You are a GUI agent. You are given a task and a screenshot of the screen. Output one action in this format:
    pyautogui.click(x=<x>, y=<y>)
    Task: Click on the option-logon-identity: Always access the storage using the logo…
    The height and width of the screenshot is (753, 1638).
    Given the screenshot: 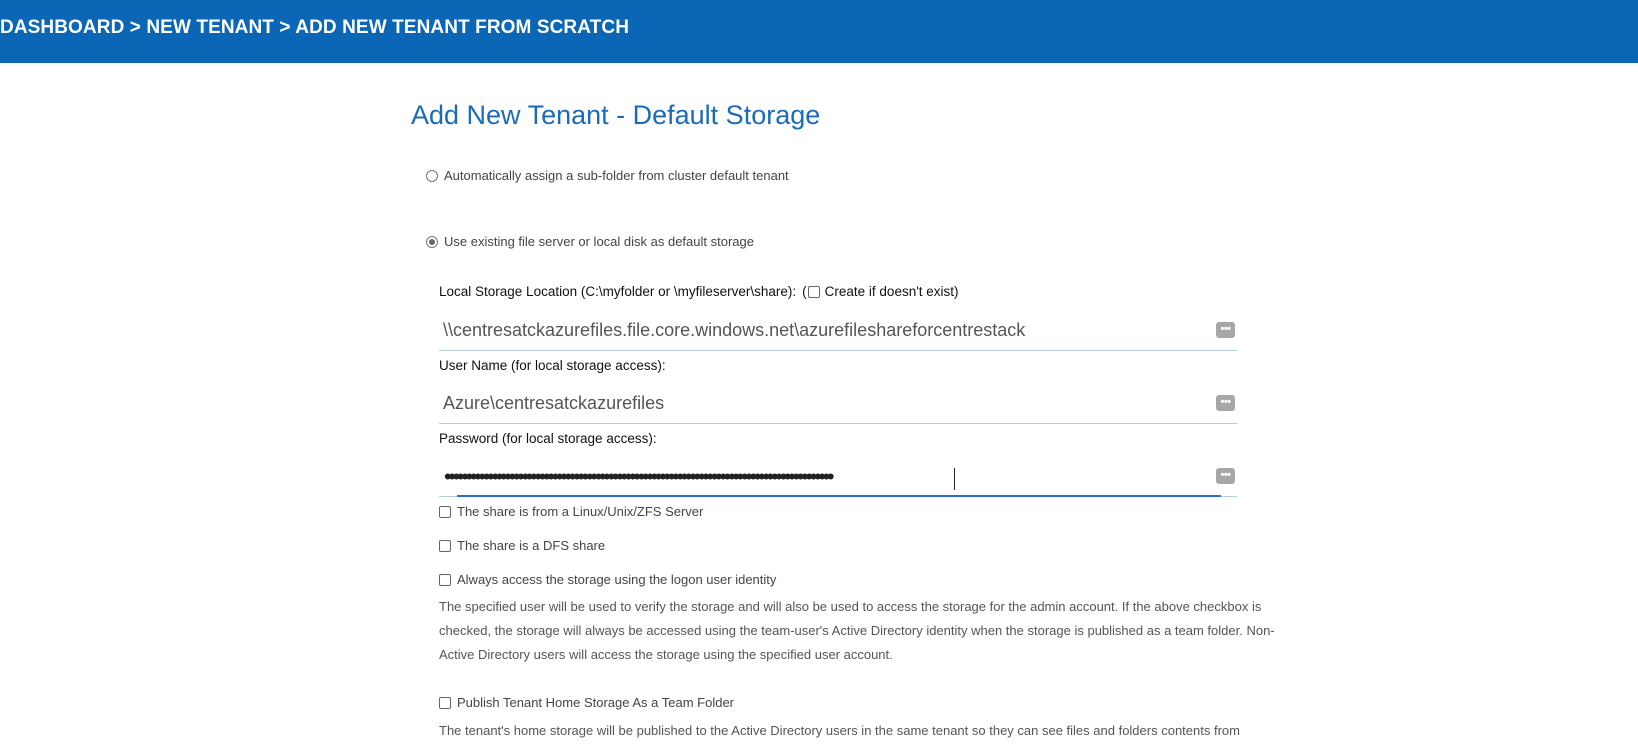 What is the action you would take?
    pyautogui.click(x=607, y=579)
    